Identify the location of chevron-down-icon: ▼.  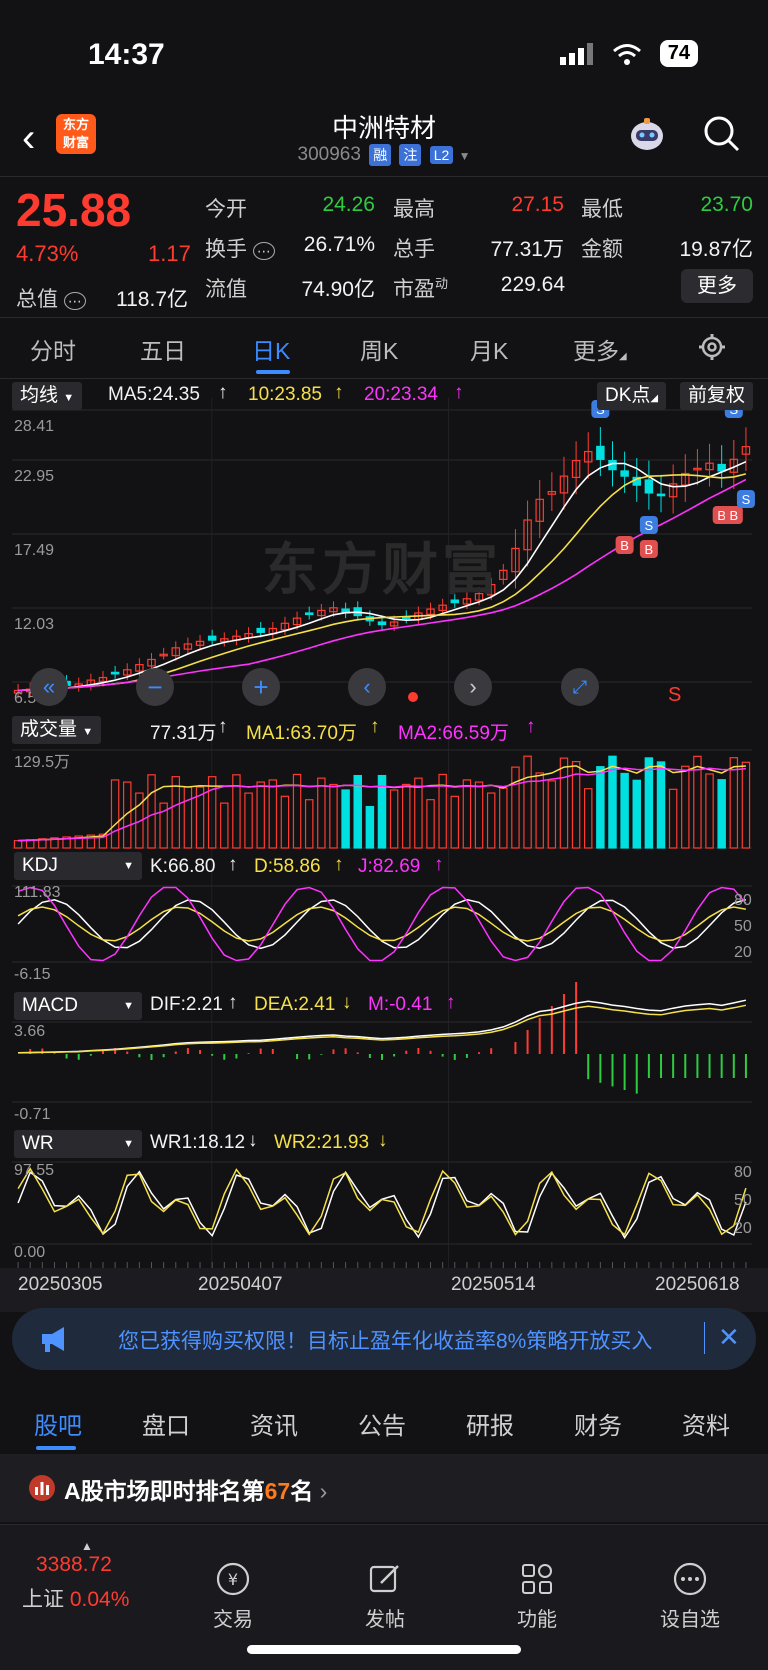
(464, 156).